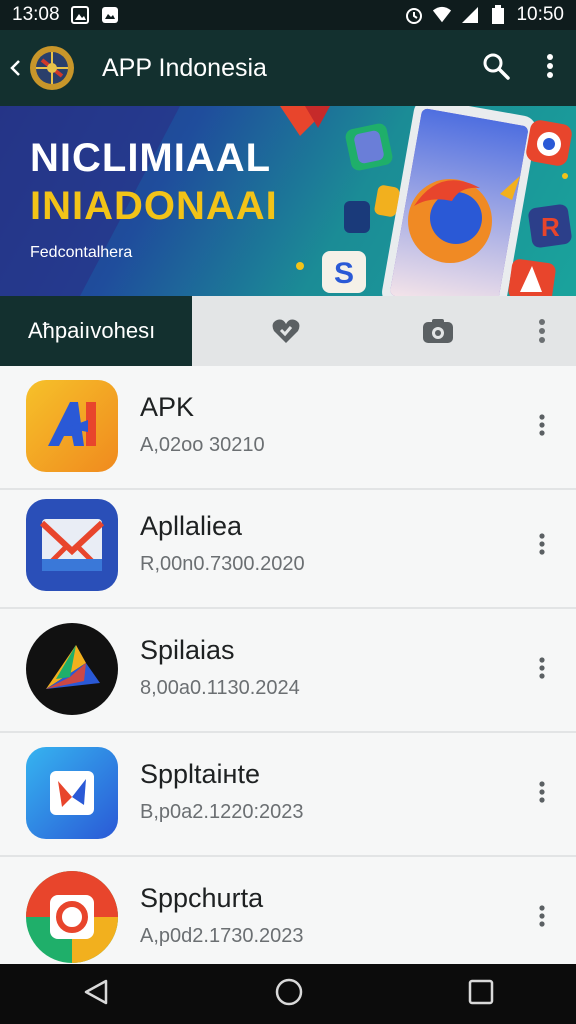 The height and width of the screenshot is (1024, 576). What do you see at coordinates (540, 14) in the screenshot?
I see `status-time-right: 10:50` at bounding box center [540, 14].